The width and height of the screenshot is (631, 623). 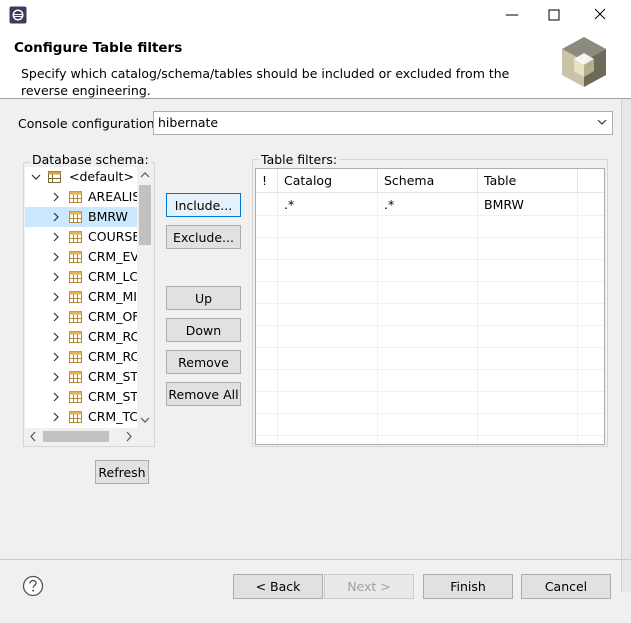 I want to click on tree-item-table: CRM_LC, so click(x=81, y=277).